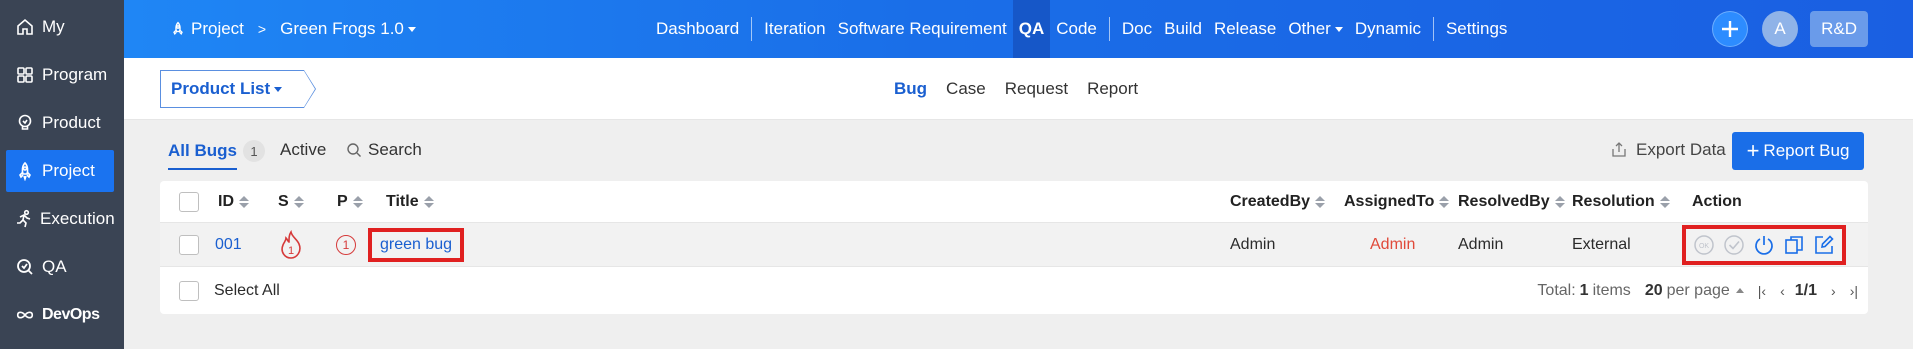 Image resolution: width=1913 pixels, height=349 pixels. What do you see at coordinates (1036, 89) in the screenshot?
I see `tab-request: Request` at bounding box center [1036, 89].